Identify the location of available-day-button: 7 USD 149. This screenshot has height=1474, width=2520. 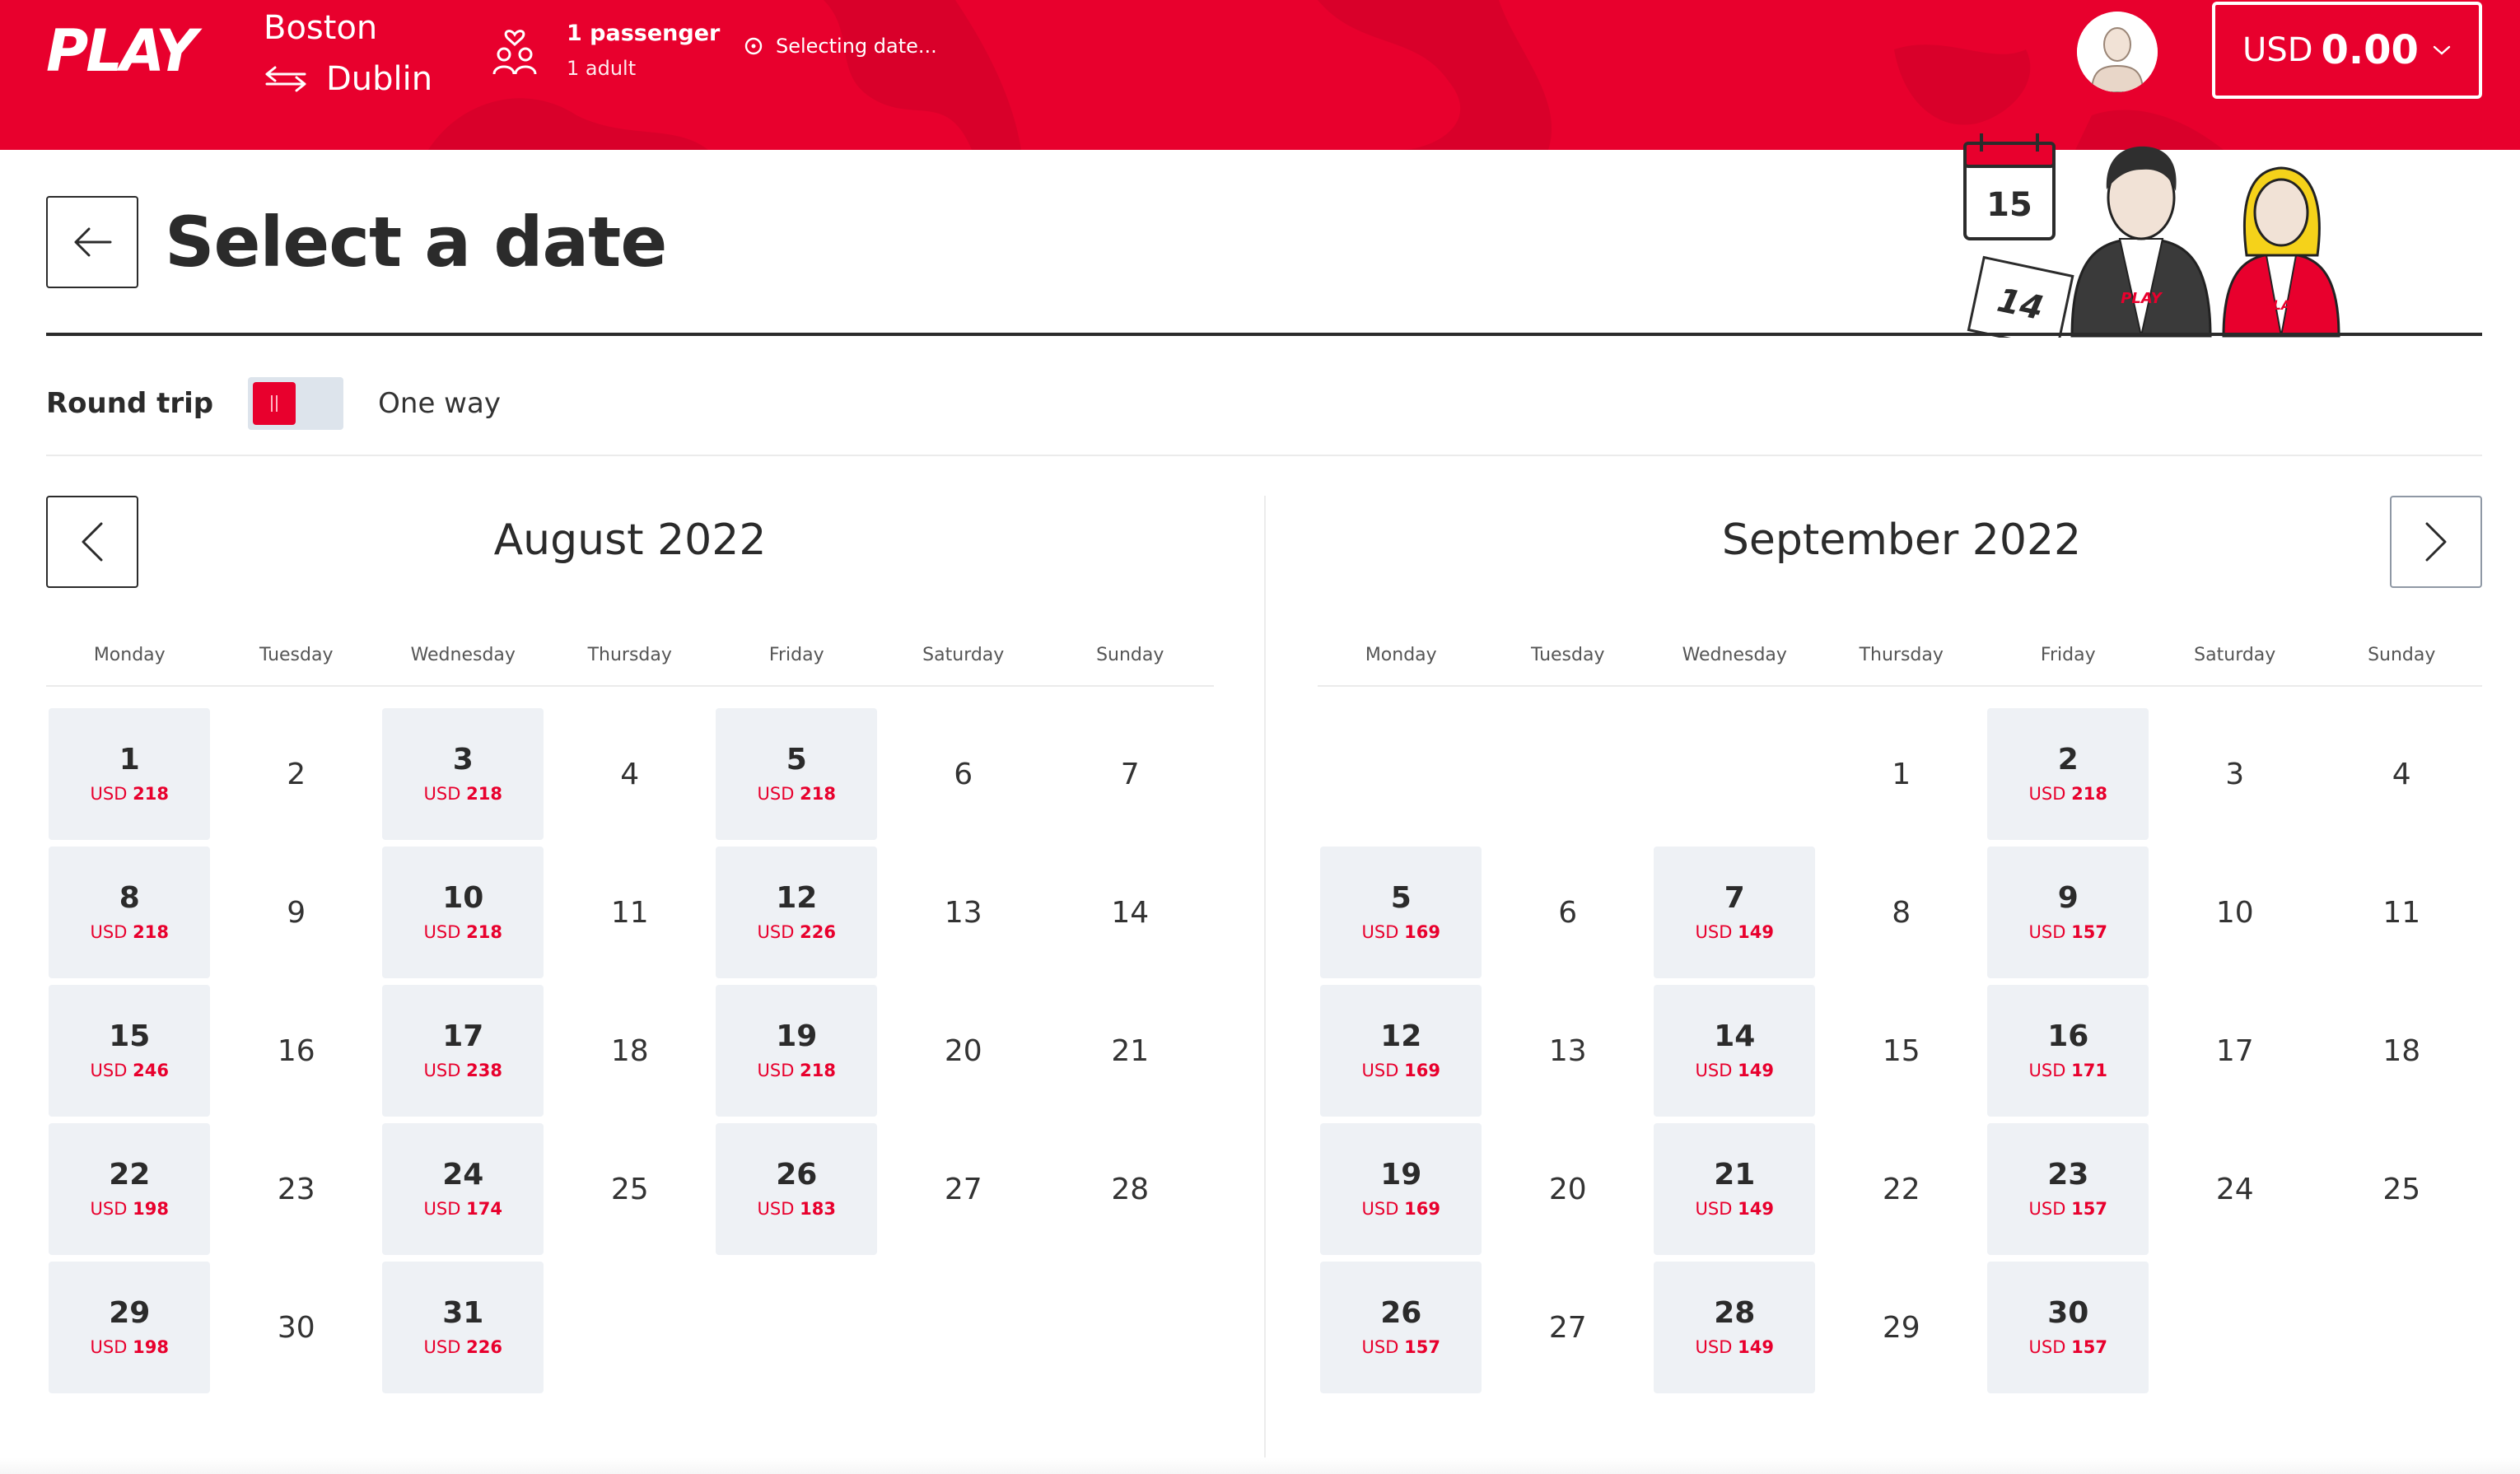
(1735, 912).